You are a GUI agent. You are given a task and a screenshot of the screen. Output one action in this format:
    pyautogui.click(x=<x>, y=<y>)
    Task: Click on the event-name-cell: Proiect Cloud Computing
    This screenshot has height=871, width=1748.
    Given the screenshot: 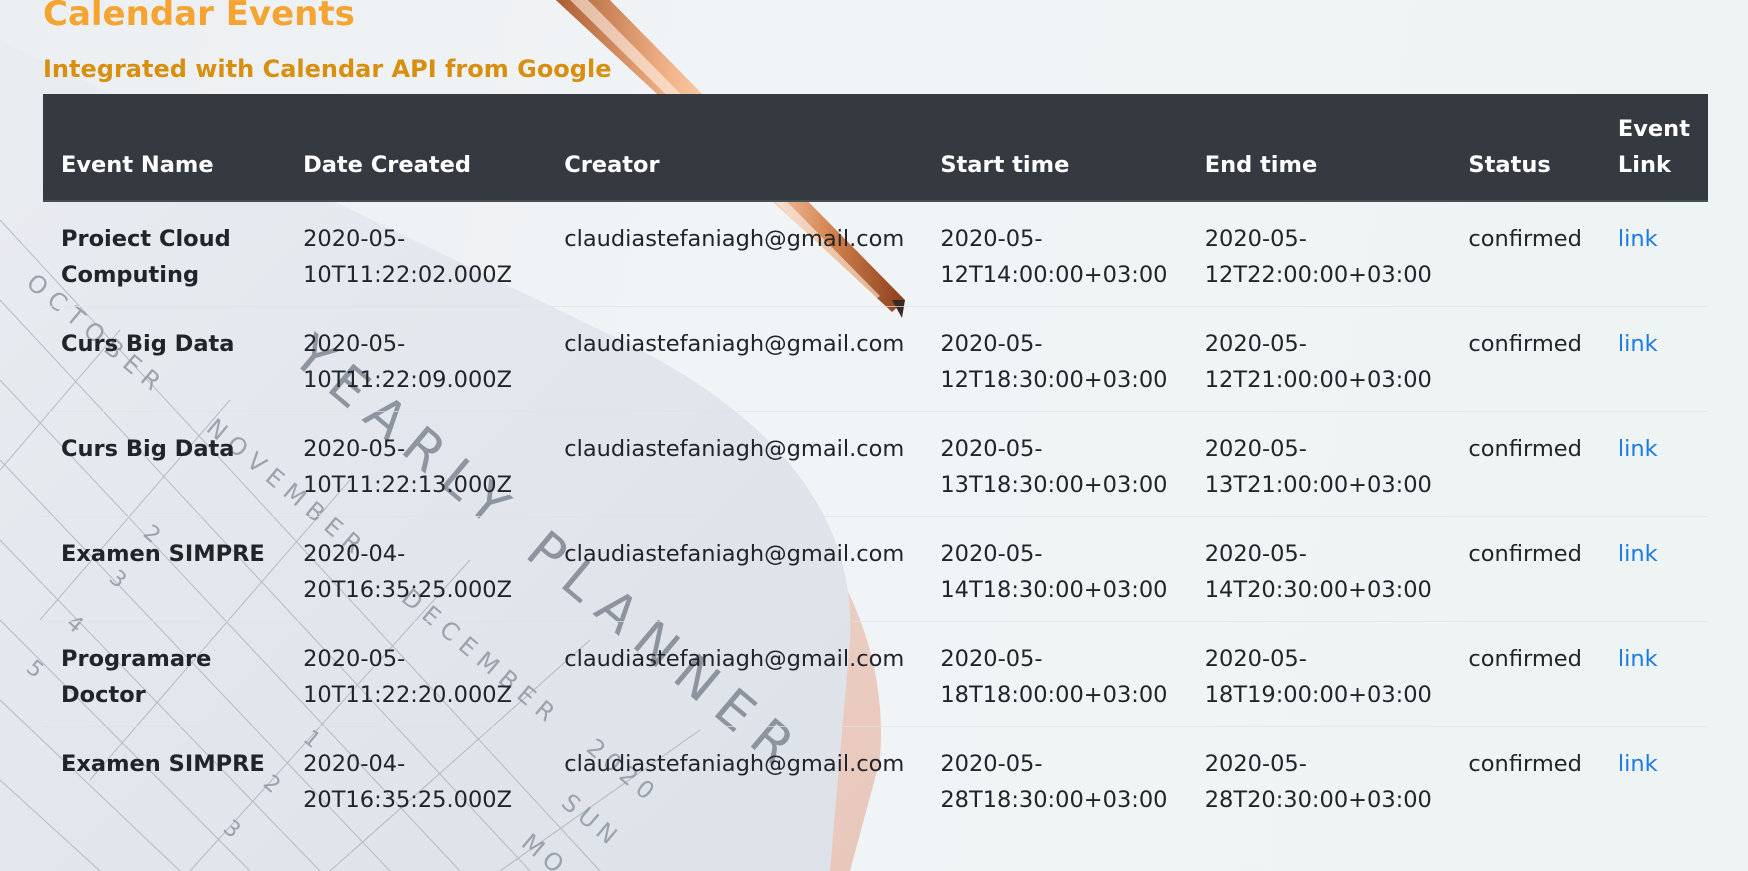 What is the action you would take?
    pyautogui.click(x=146, y=257)
    